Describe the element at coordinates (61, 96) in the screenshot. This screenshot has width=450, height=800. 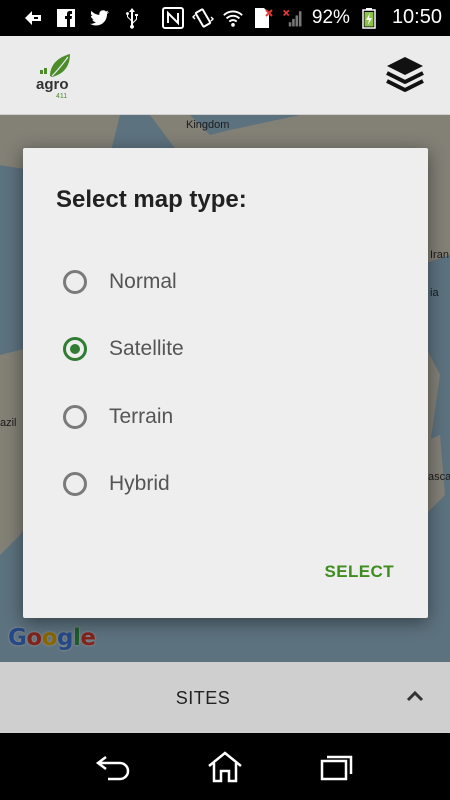
I see `svg-text: 411` at that location.